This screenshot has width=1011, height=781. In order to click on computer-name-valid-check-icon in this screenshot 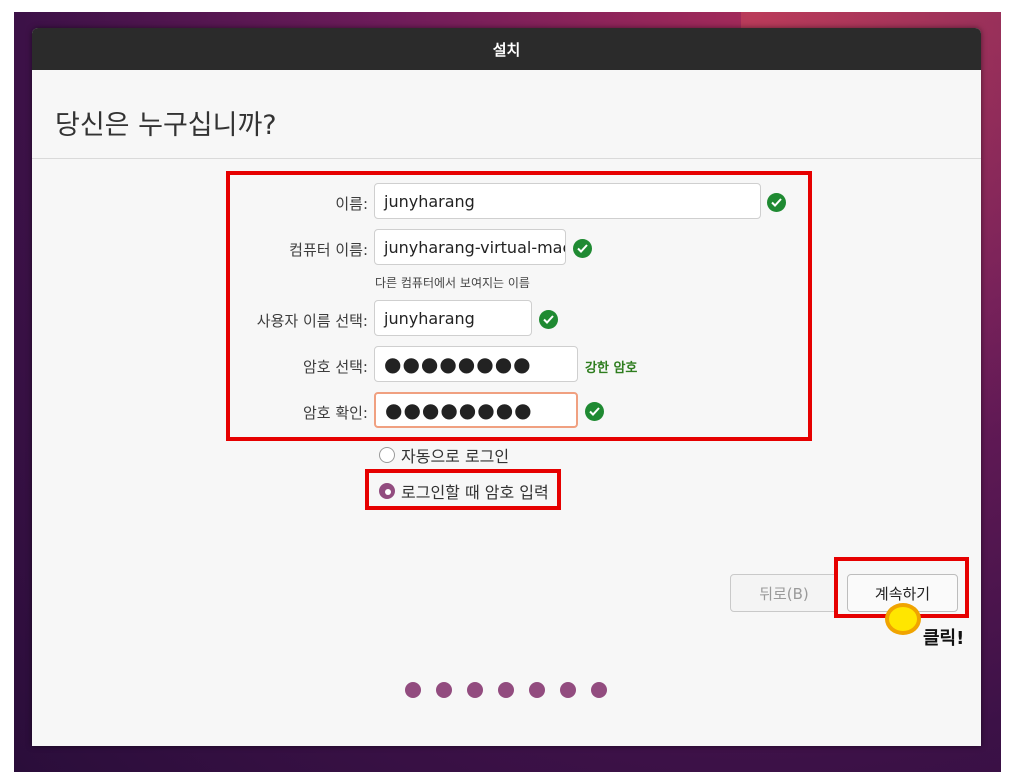, I will do `click(582, 248)`.